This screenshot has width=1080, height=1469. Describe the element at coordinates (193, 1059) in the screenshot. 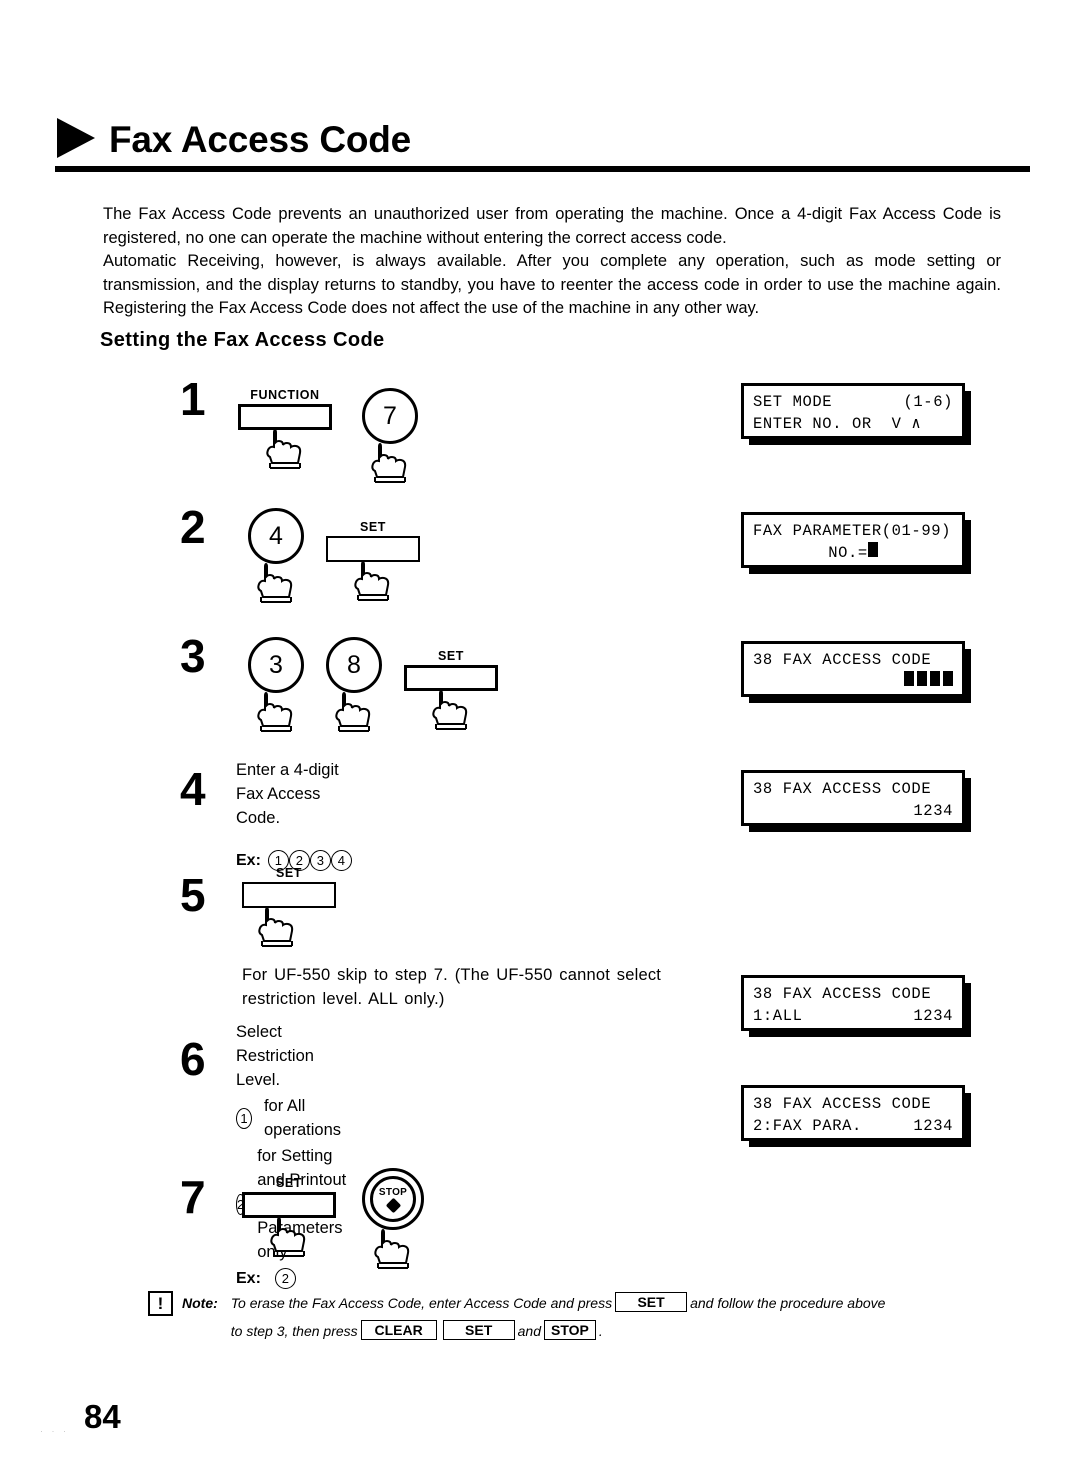

I see `step-6-number: 6` at that location.